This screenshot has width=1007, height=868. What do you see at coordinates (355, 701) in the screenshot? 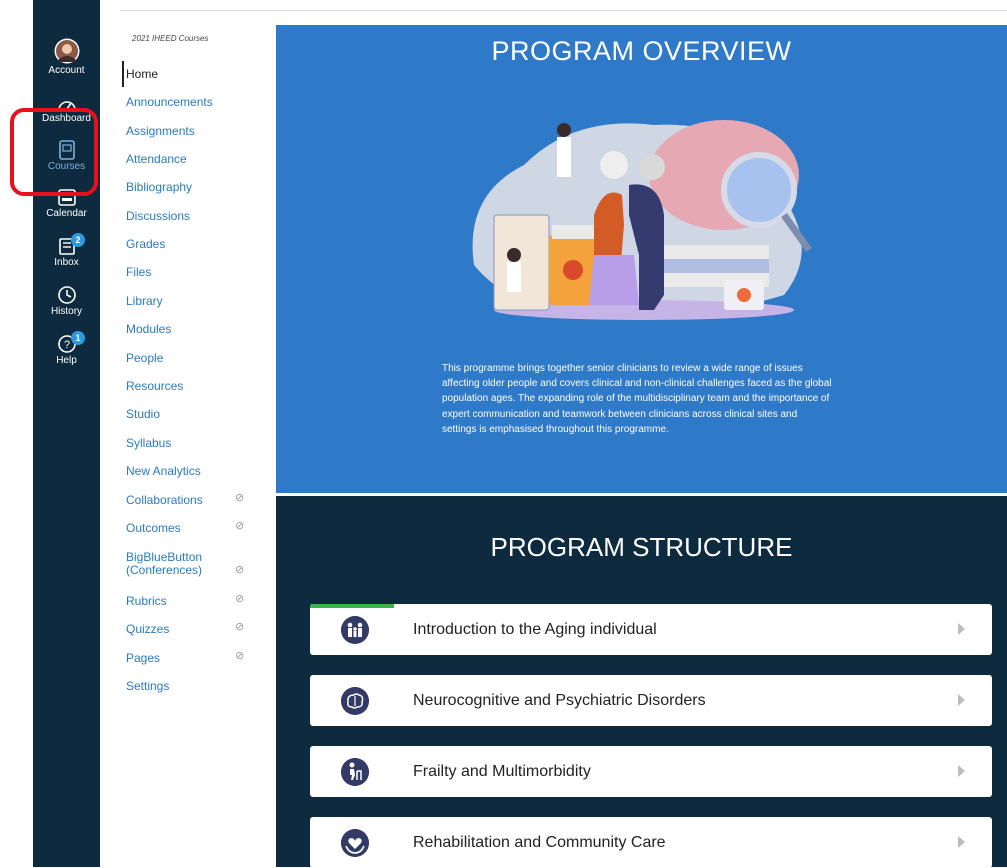
I see `brain-icon` at bounding box center [355, 701].